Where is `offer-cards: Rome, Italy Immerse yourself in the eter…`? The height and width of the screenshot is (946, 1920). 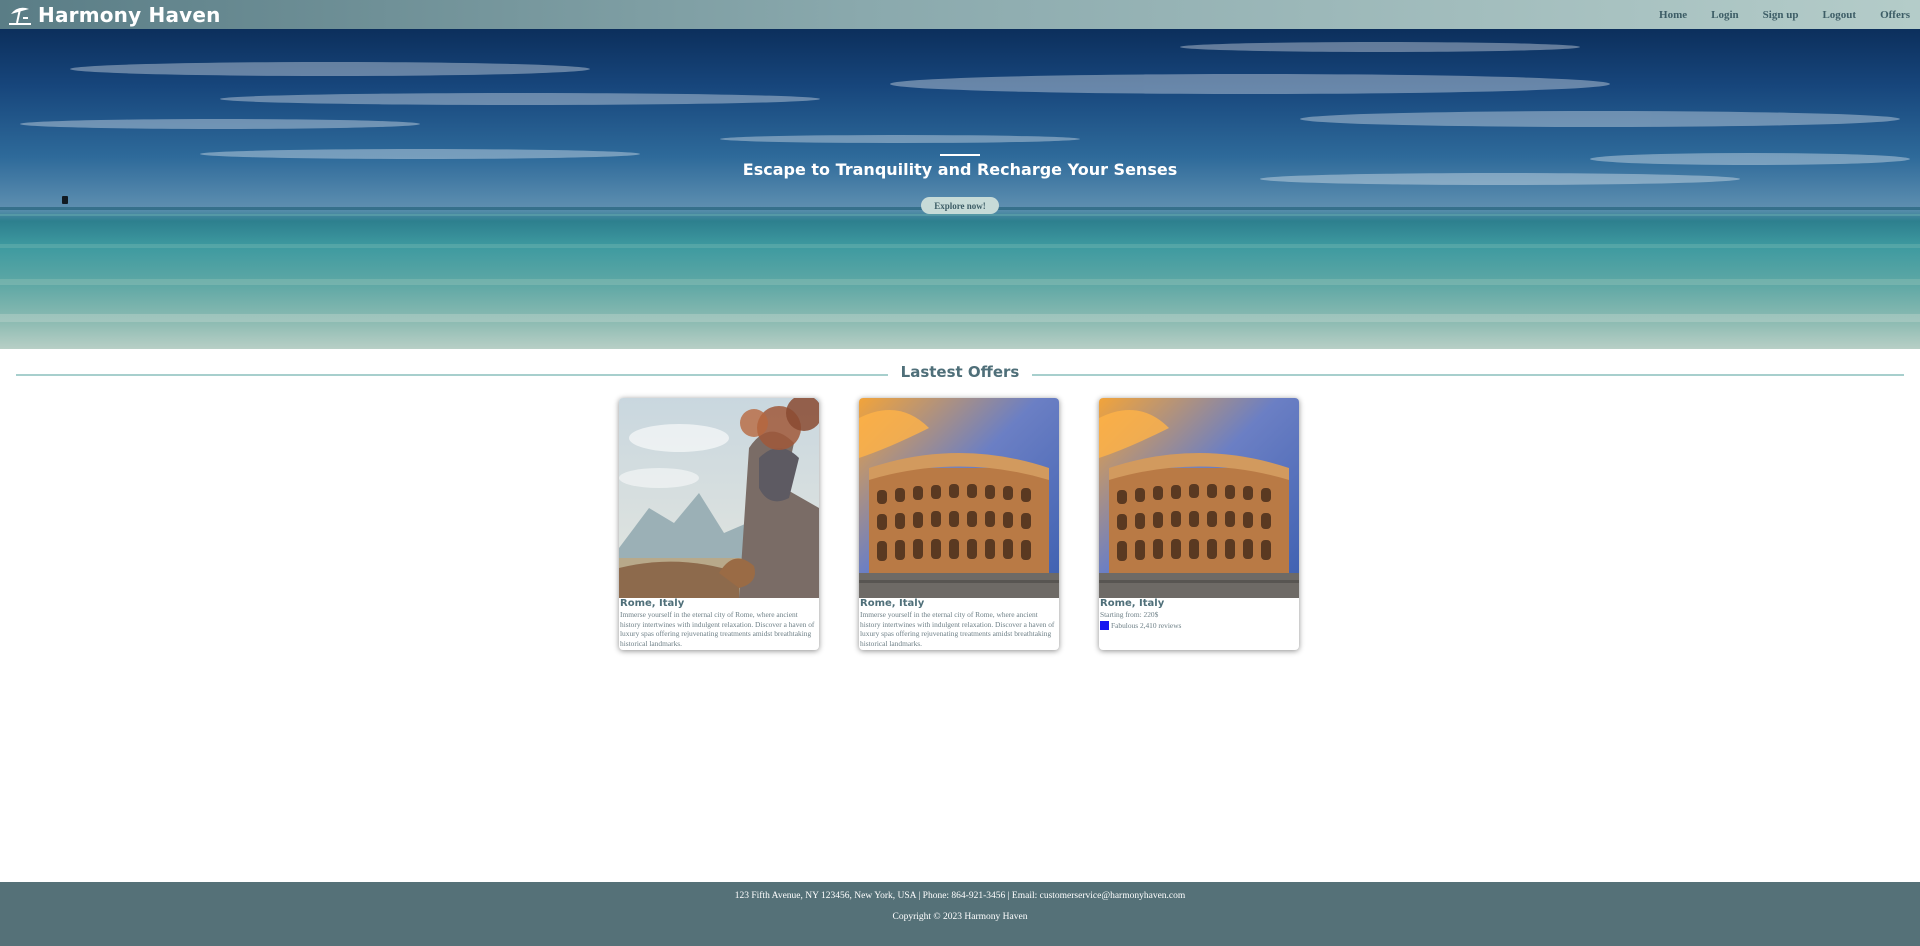 offer-cards: Rome, Italy Immerse yourself in the eter… is located at coordinates (960, 524).